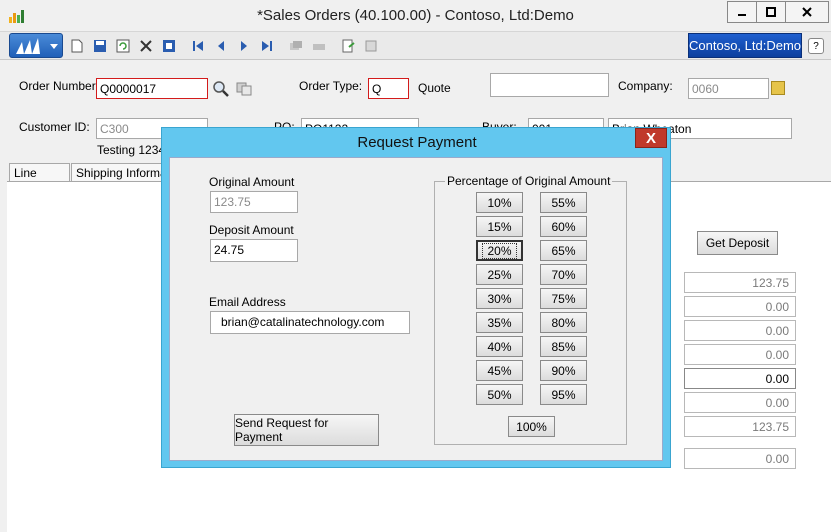 This screenshot has height=532, width=831. I want to click on first-record-icon, so click(198, 46).